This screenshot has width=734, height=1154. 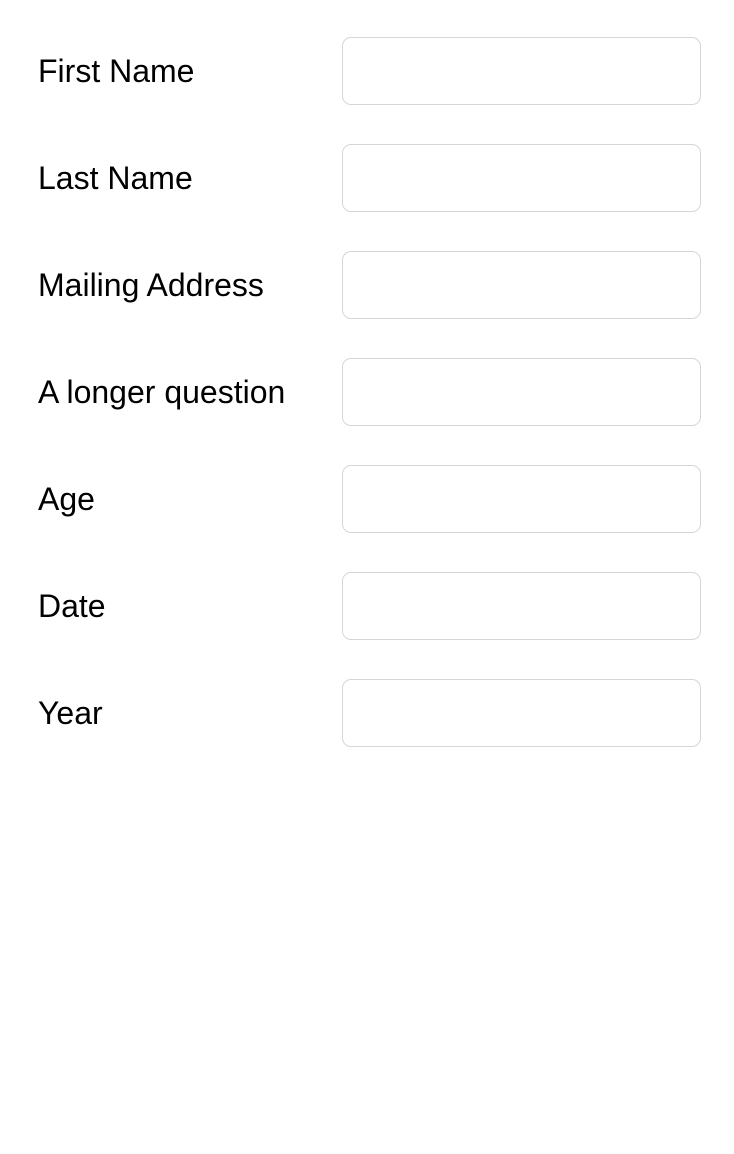 I want to click on form-row-longer-question: A longer question, so click(x=367, y=392).